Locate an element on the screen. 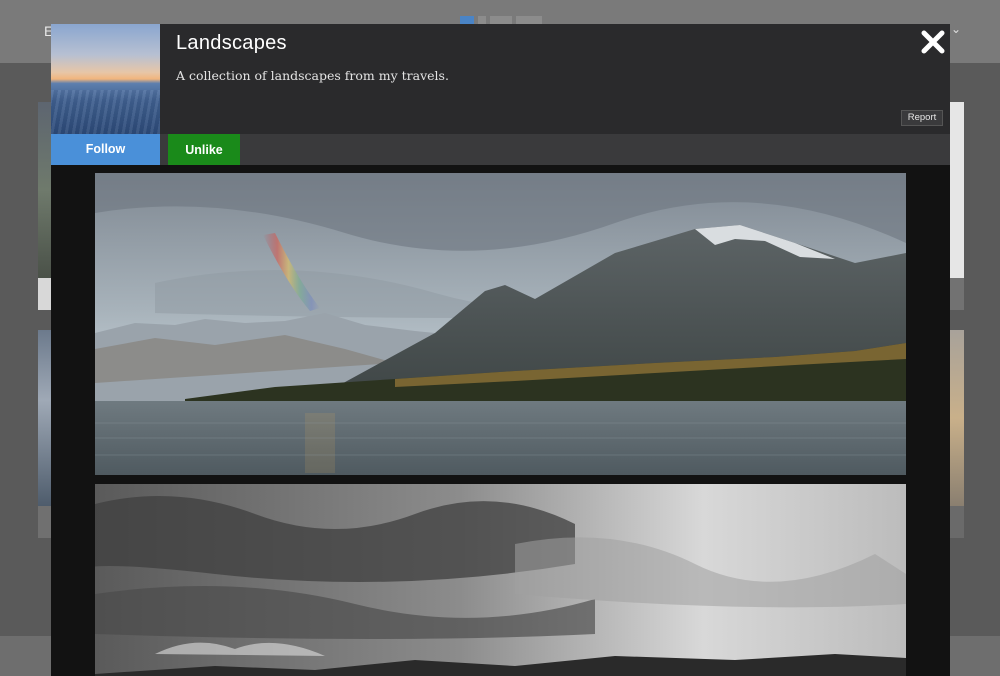  close-icon is located at coordinates (933, 42).